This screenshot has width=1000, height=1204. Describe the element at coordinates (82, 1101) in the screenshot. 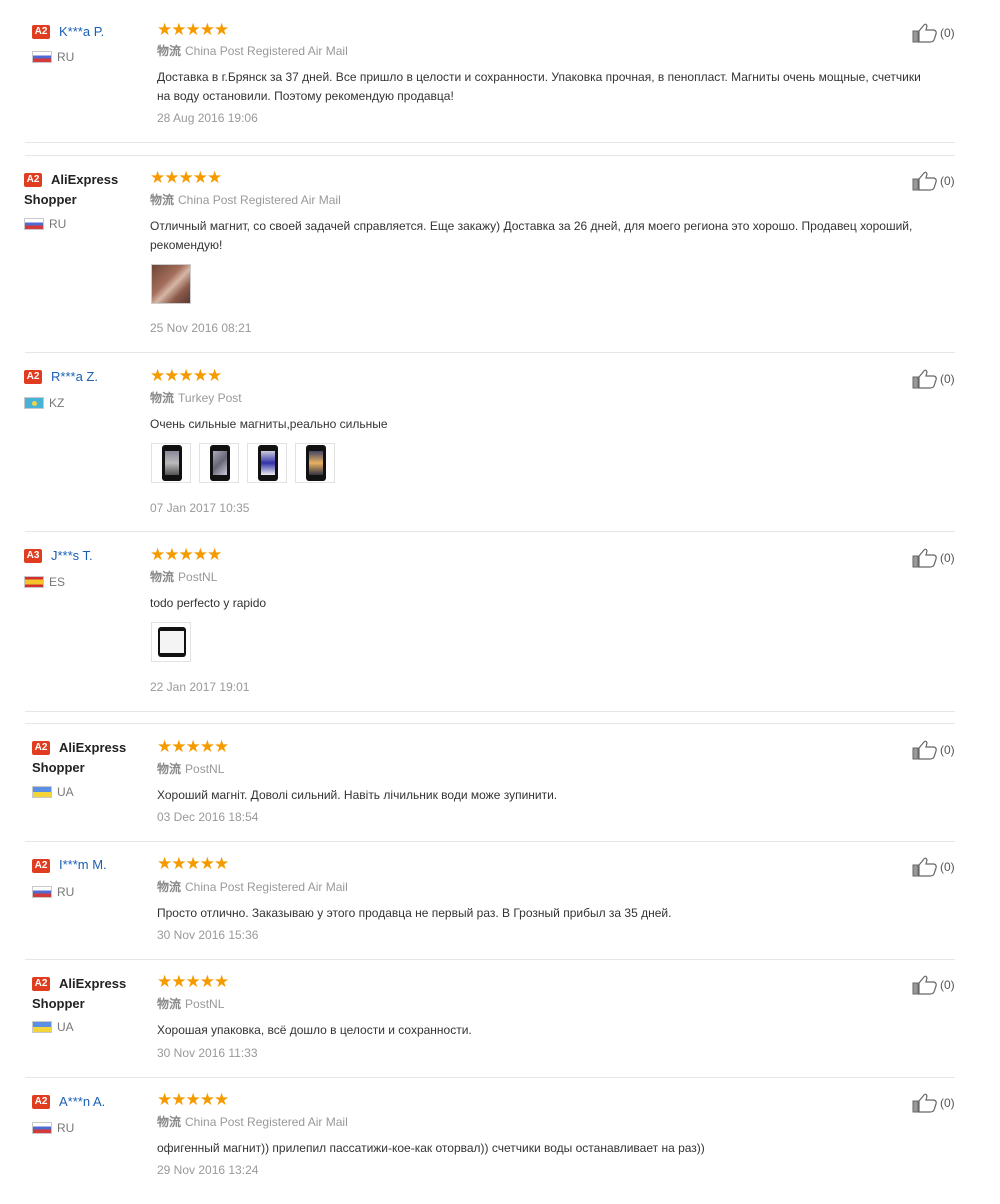

I see `reviewer-name: A***n A.` at that location.